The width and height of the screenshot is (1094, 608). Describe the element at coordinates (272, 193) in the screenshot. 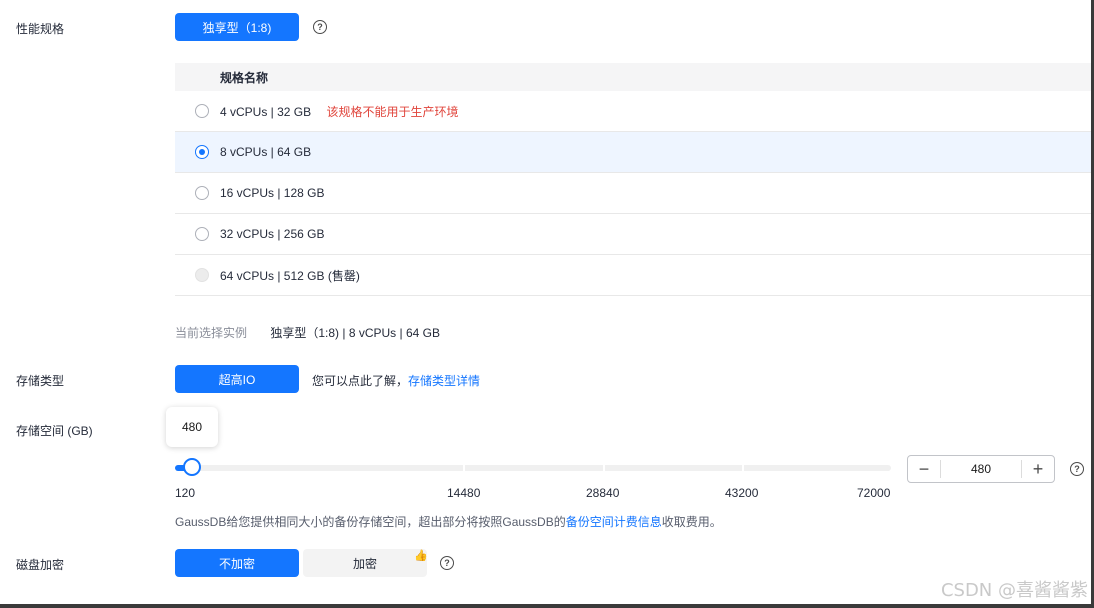

I see `spec-name: 16 vCPUs | 128 GB` at that location.